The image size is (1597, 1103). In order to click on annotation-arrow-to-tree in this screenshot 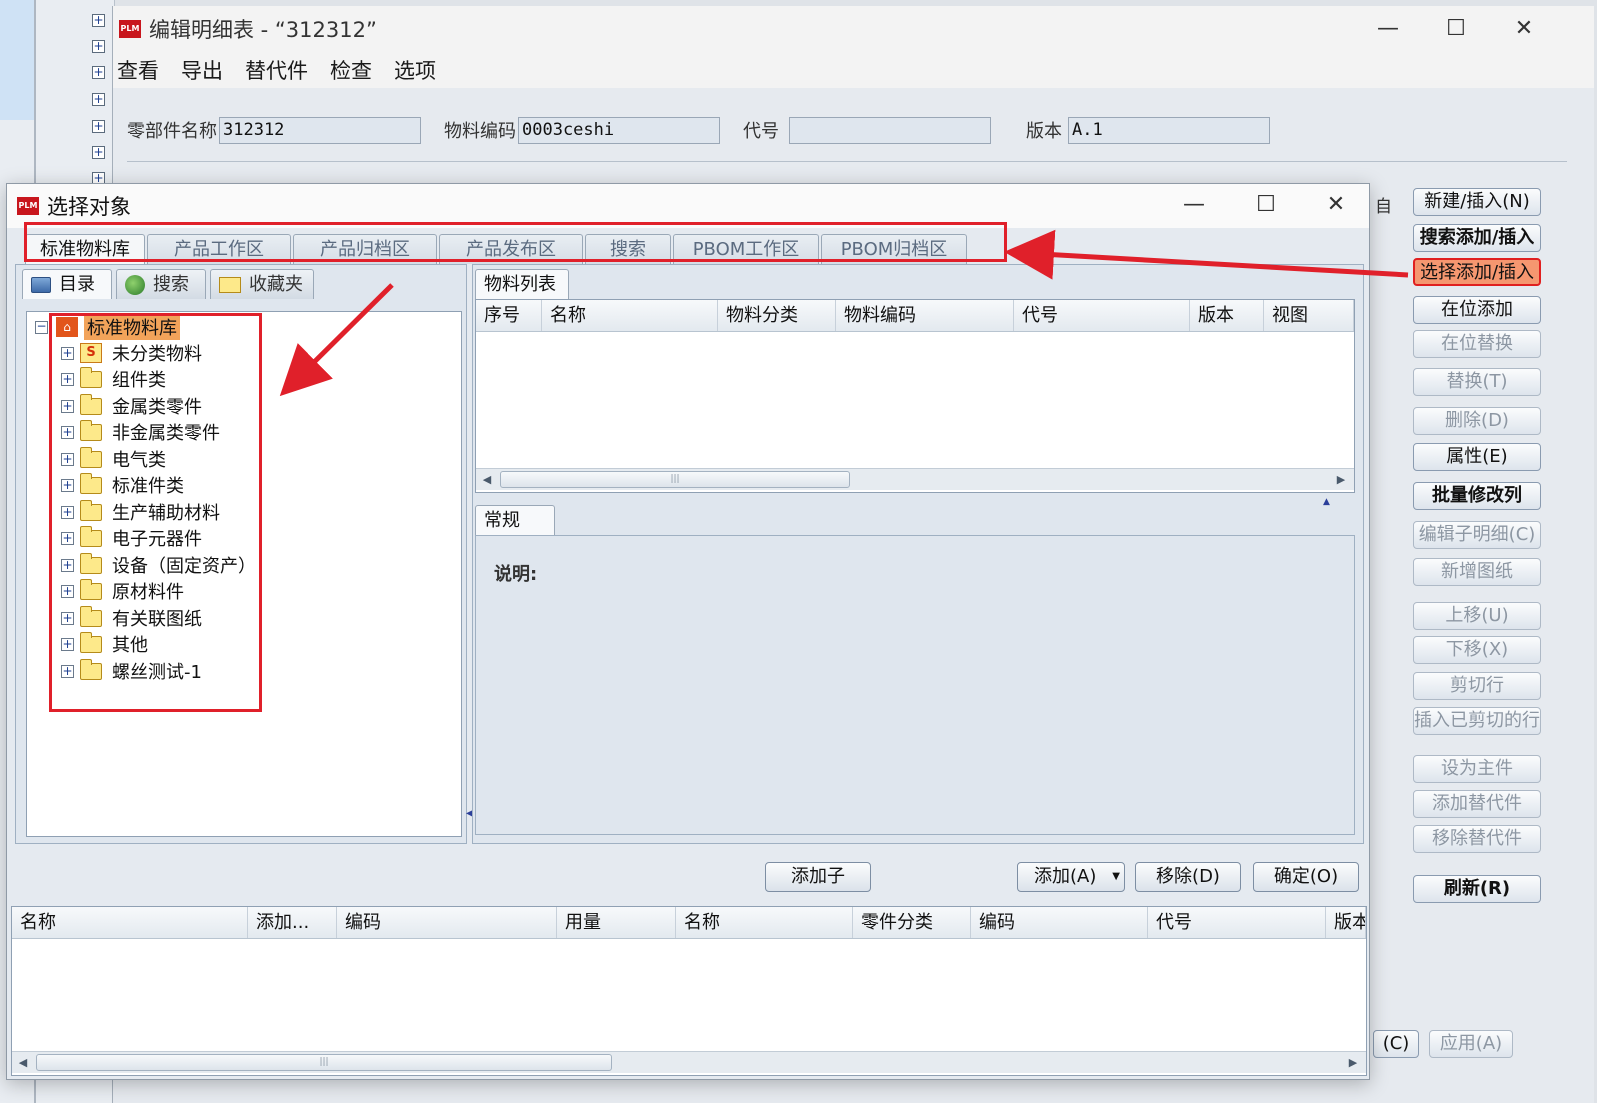, I will do `click(336, 340)`.